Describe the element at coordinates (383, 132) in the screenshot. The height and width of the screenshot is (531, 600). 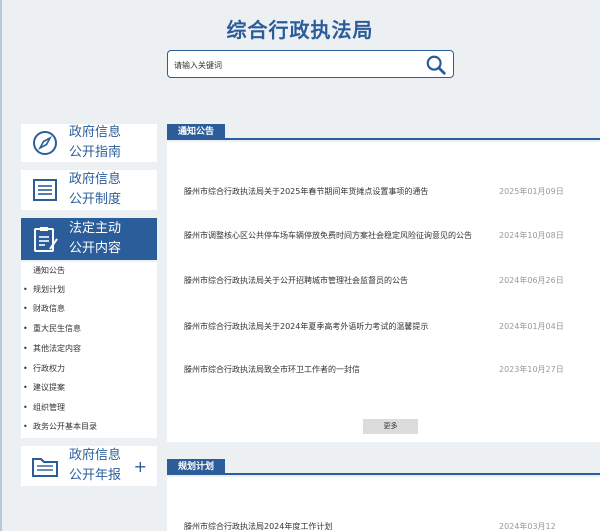
I see `notices-header: 通知公告` at that location.